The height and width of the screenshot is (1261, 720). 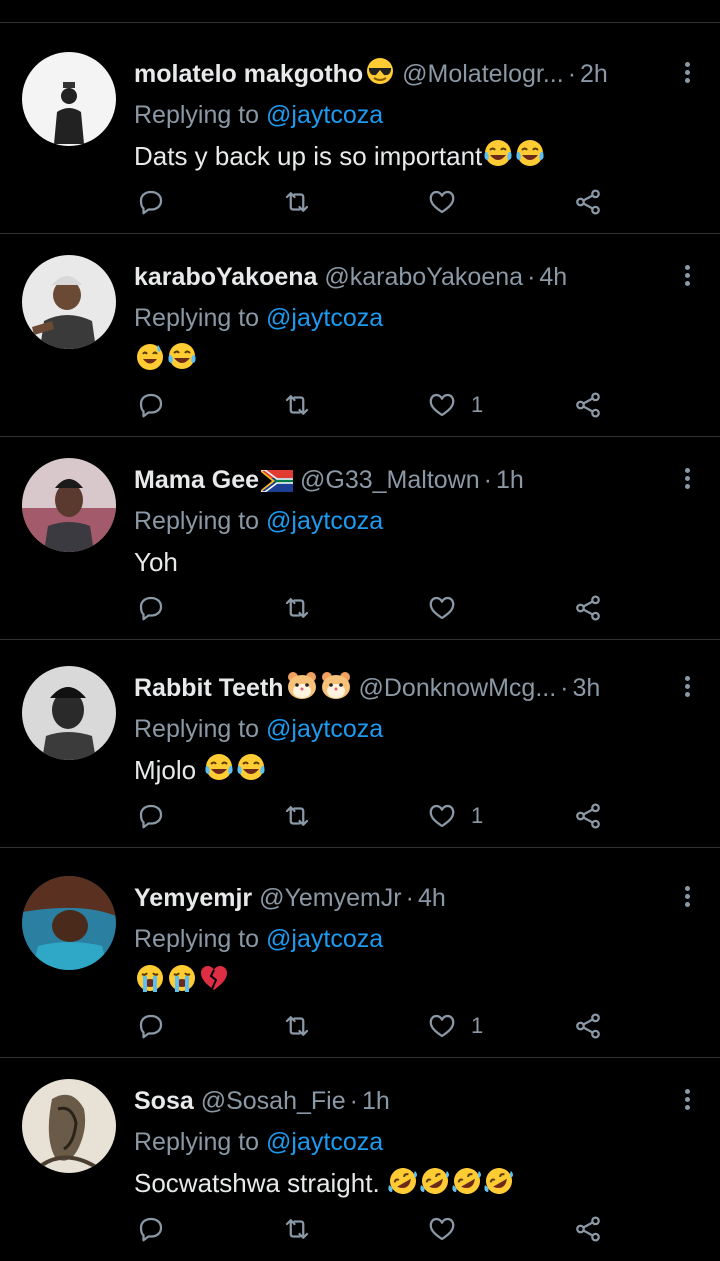 I want to click on tweet-actions, so click(x=360, y=608).